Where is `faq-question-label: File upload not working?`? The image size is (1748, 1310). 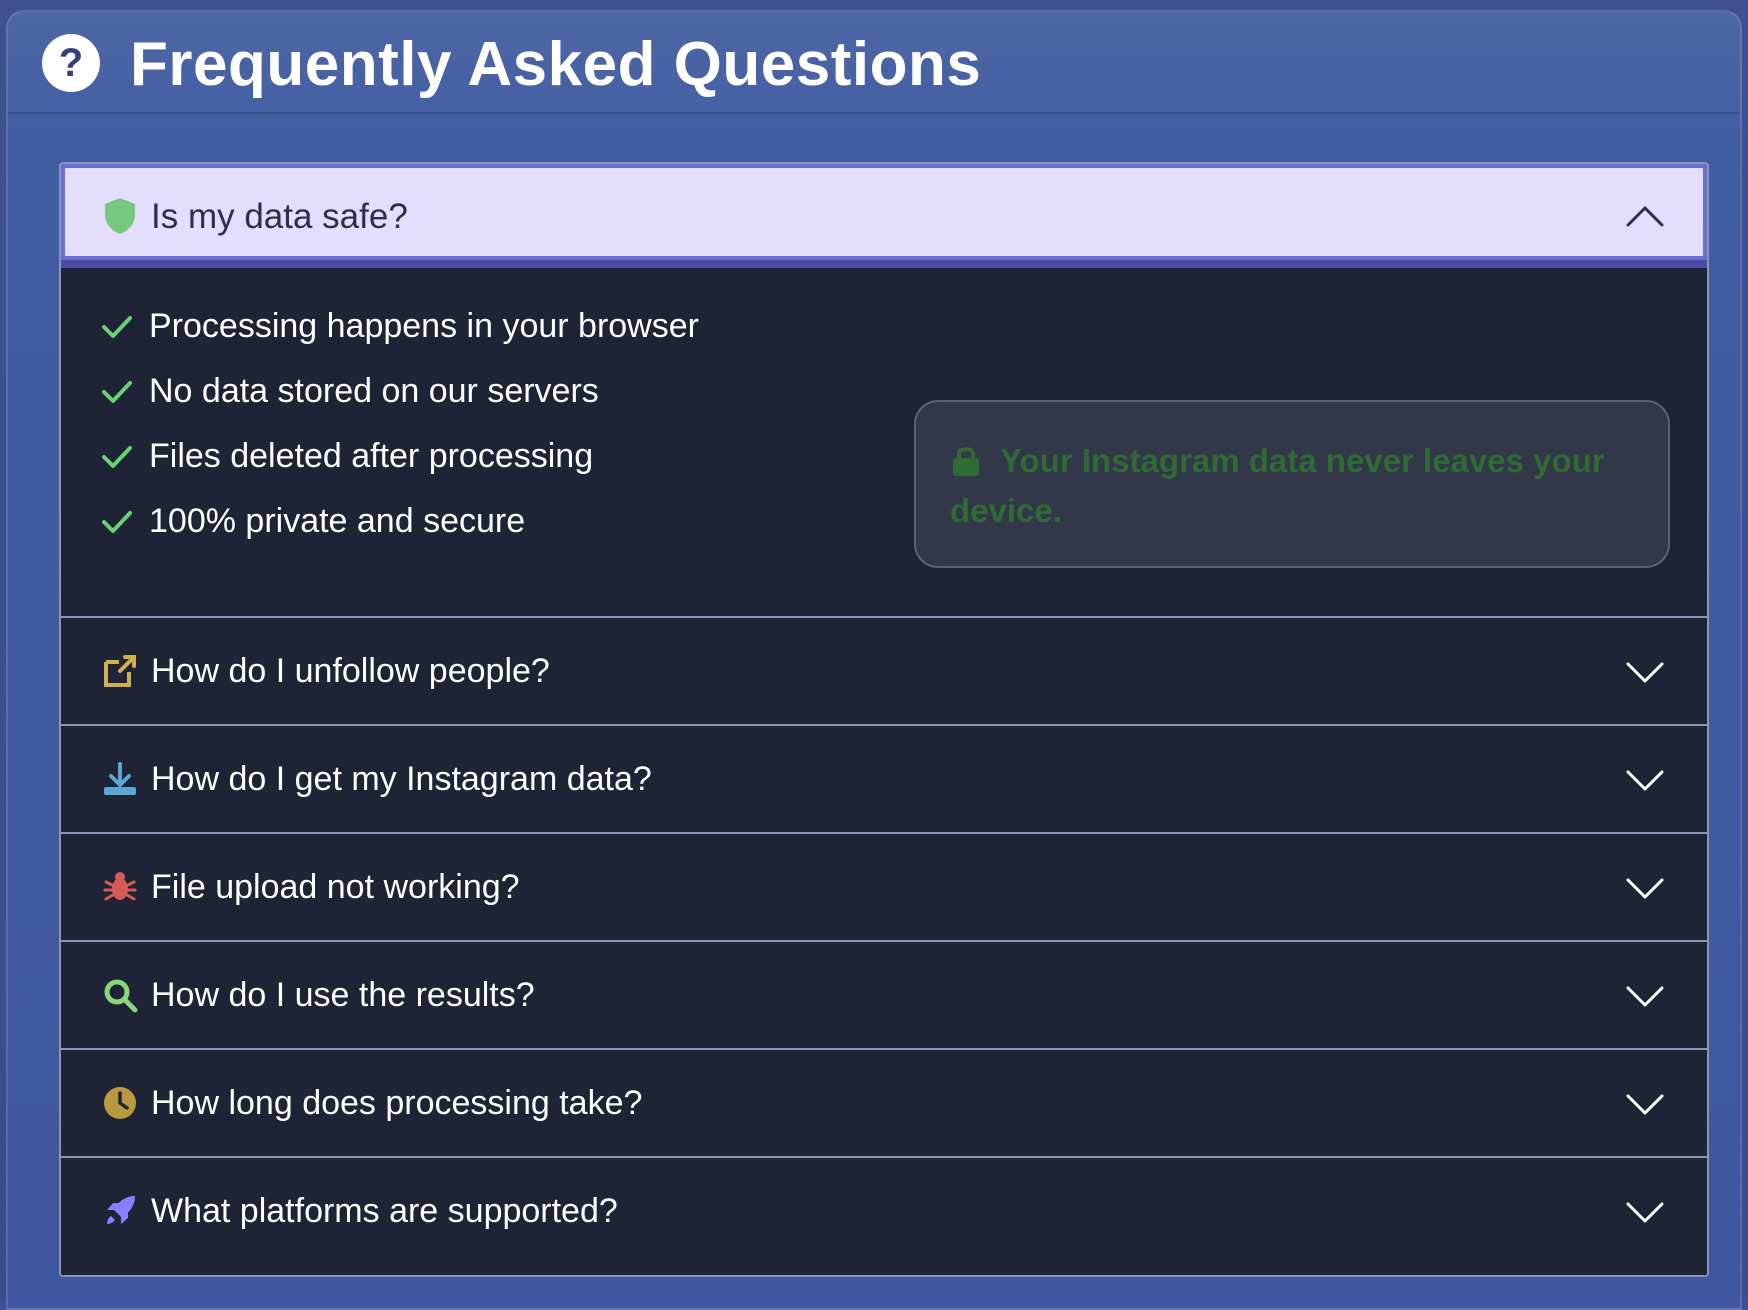 faq-question-label: File upload not working? is located at coordinates (335, 887).